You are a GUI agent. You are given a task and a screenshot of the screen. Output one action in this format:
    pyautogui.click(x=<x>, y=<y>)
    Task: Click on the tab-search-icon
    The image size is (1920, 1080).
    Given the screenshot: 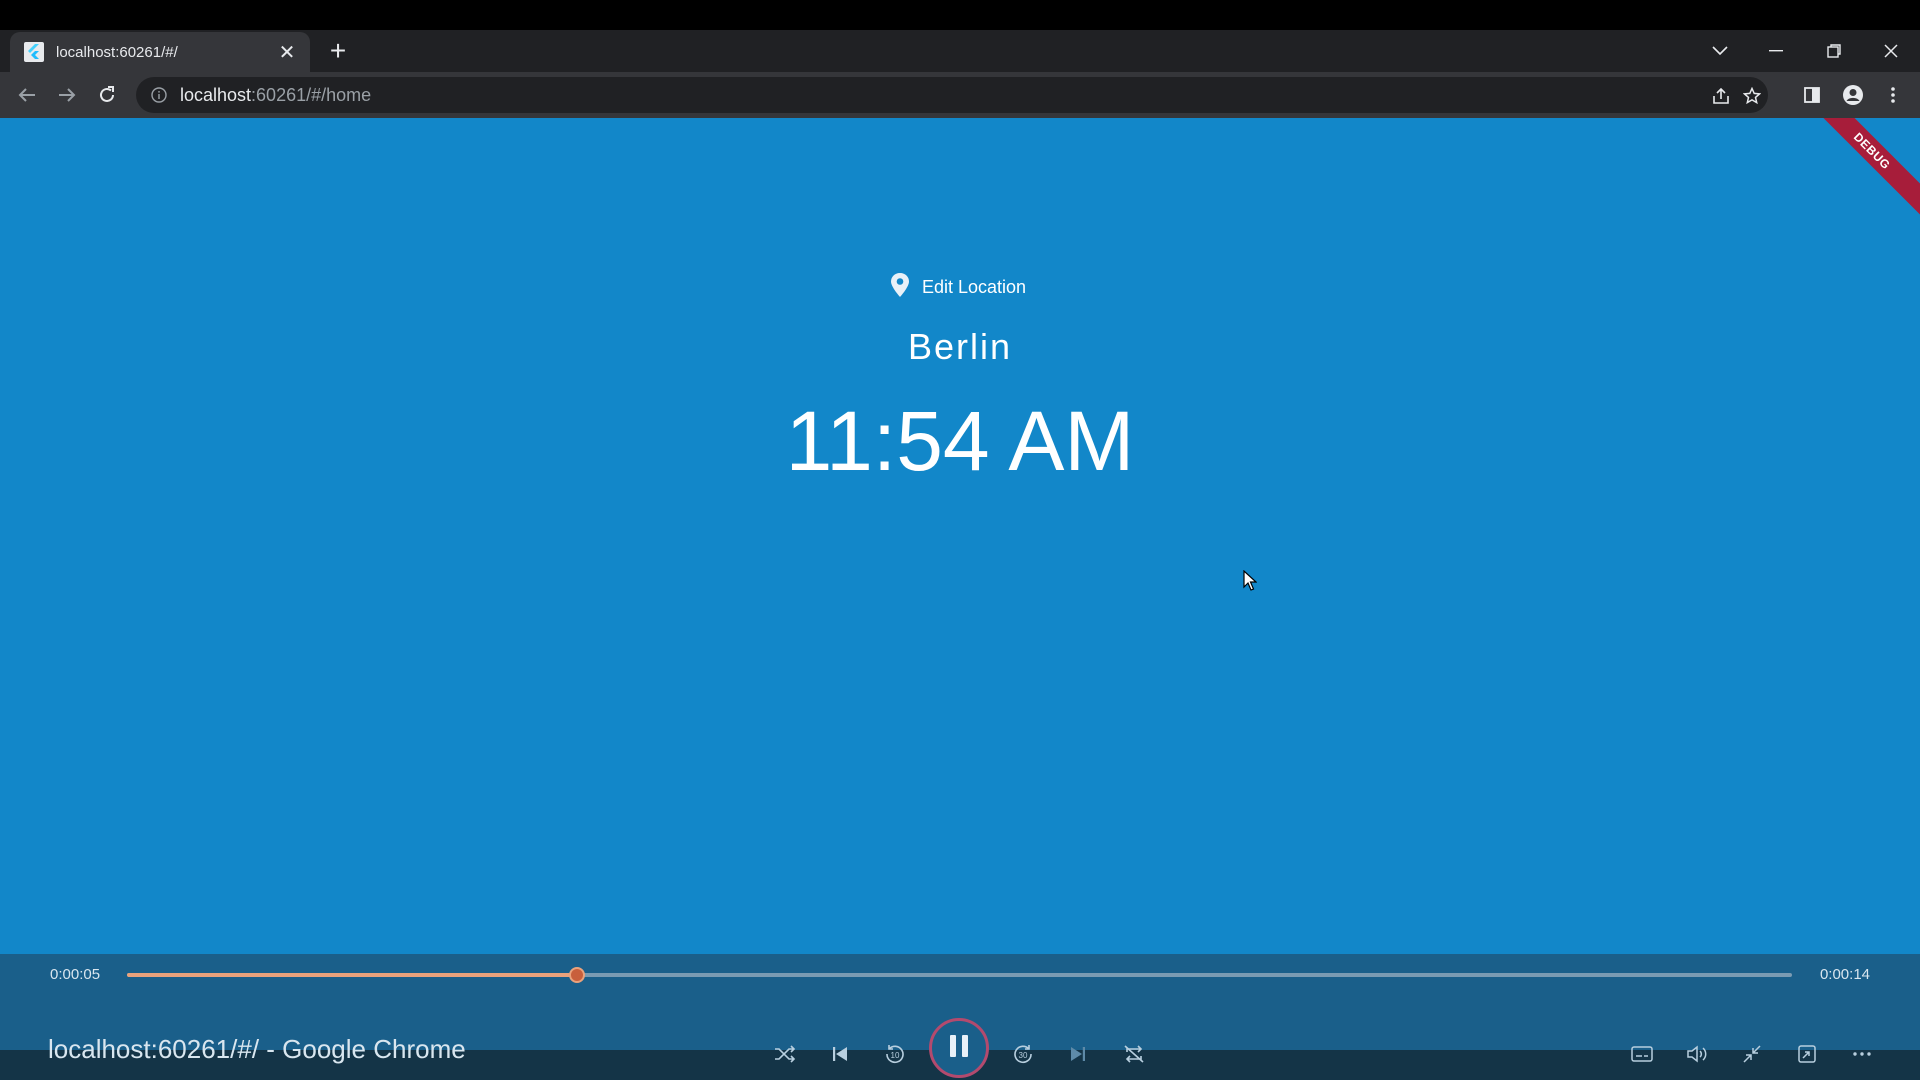 What is the action you would take?
    pyautogui.click(x=1720, y=51)
    